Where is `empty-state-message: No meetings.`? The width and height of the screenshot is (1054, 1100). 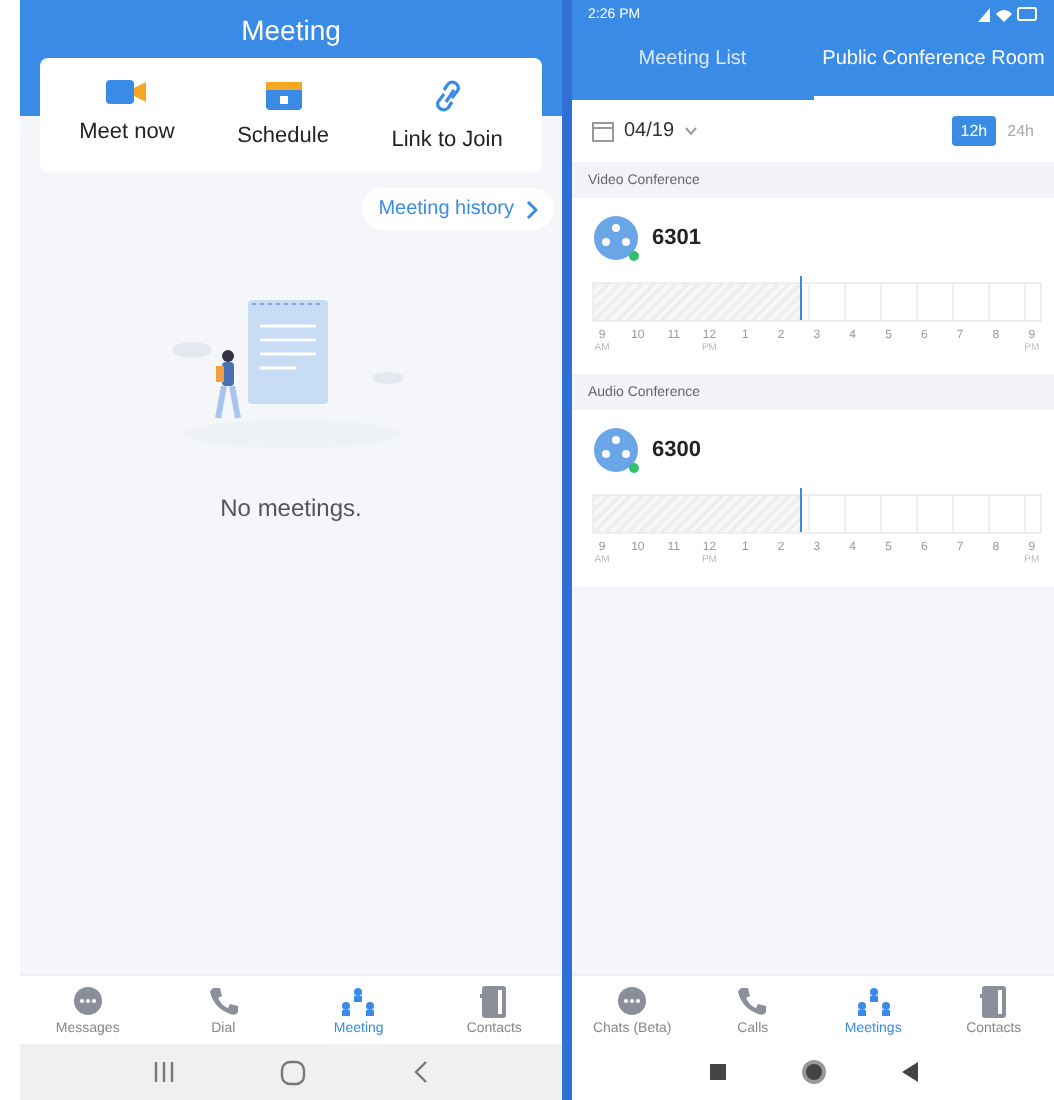 empty-state-message: No meetings. is located at coordinates (291, 508).